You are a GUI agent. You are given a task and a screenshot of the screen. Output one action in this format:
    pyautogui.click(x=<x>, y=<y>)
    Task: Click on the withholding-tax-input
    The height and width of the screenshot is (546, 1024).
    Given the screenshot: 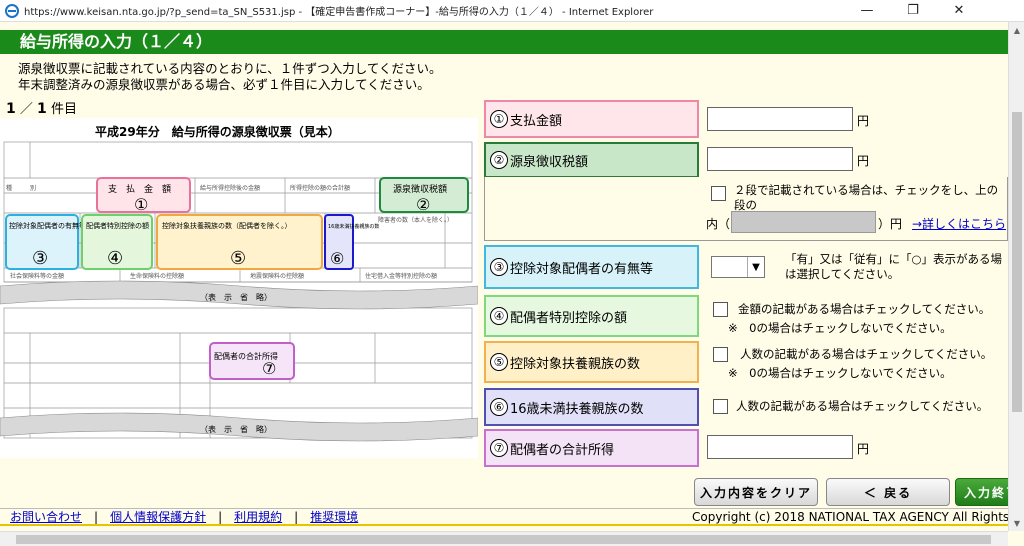 What is the action you would take?
    pyautogui.click(x=780, y=159)
    